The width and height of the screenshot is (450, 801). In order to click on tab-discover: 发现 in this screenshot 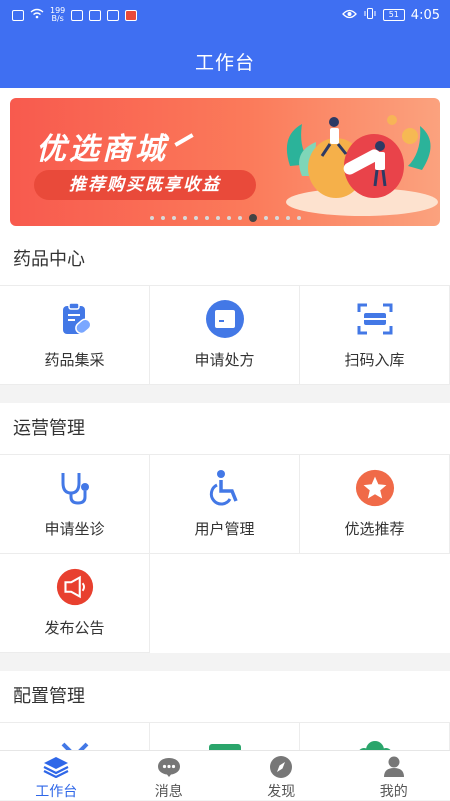, I will do `click(281, 775)`.